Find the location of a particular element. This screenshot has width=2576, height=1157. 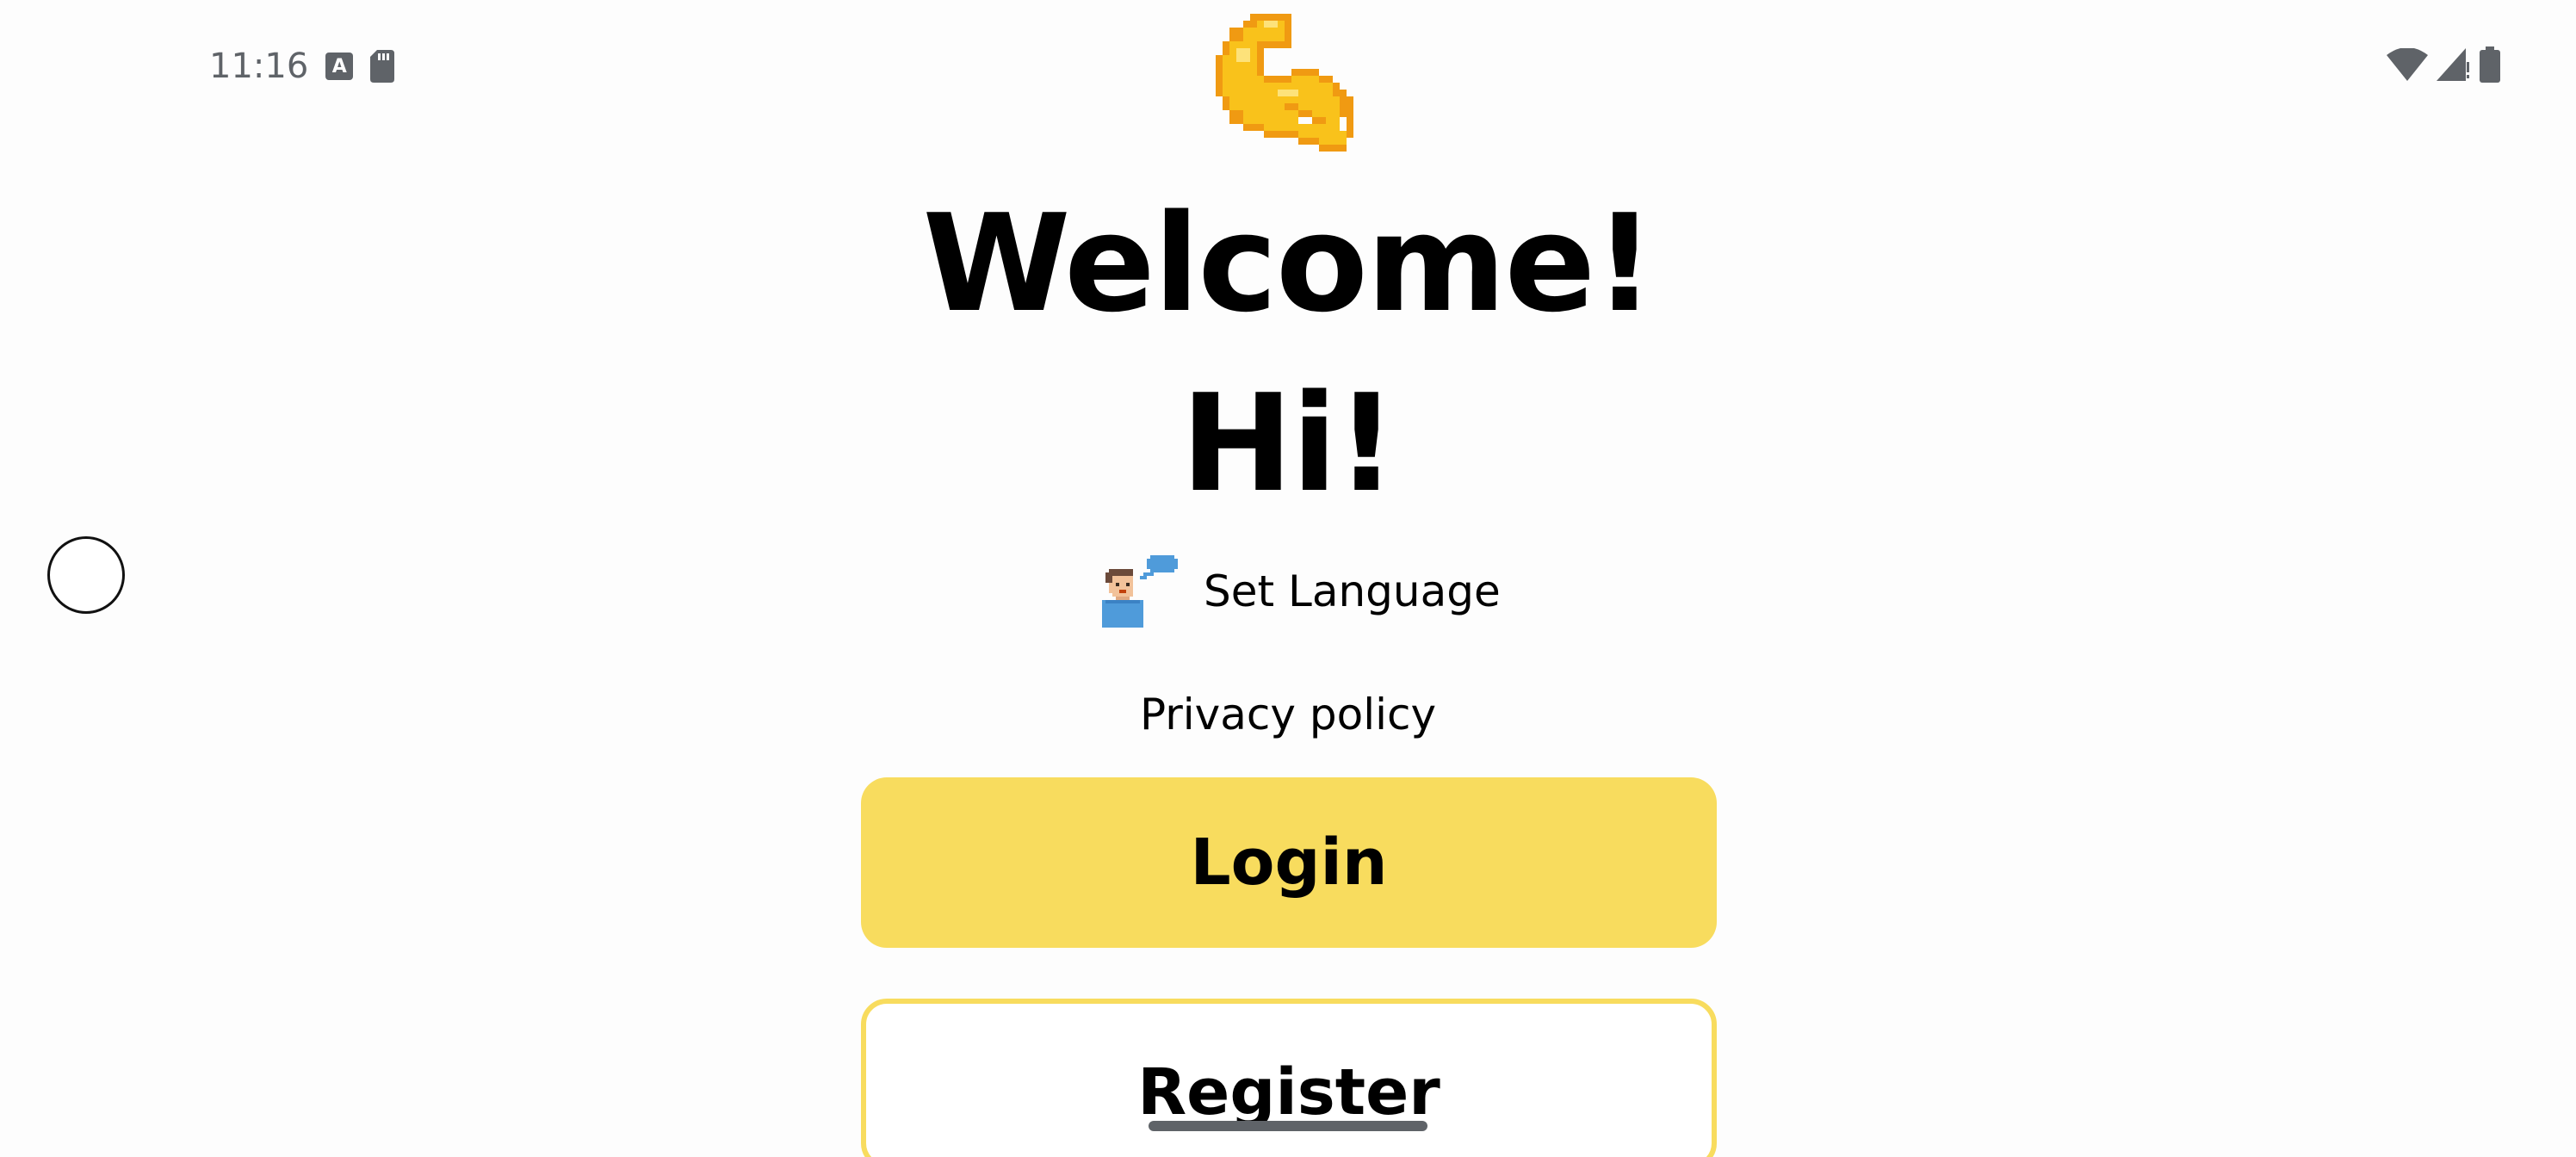

floating-assist-button is located at coordinates (86, 575).